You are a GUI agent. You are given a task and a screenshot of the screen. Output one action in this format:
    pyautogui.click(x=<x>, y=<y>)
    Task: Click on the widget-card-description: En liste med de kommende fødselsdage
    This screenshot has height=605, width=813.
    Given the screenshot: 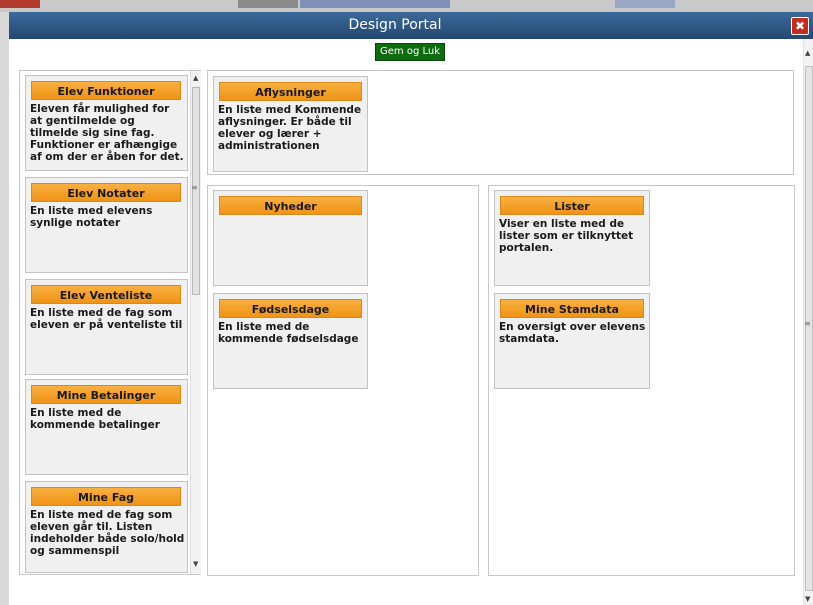 What is the action you would take?
    pyautogui.click(x=288, y=333)
    